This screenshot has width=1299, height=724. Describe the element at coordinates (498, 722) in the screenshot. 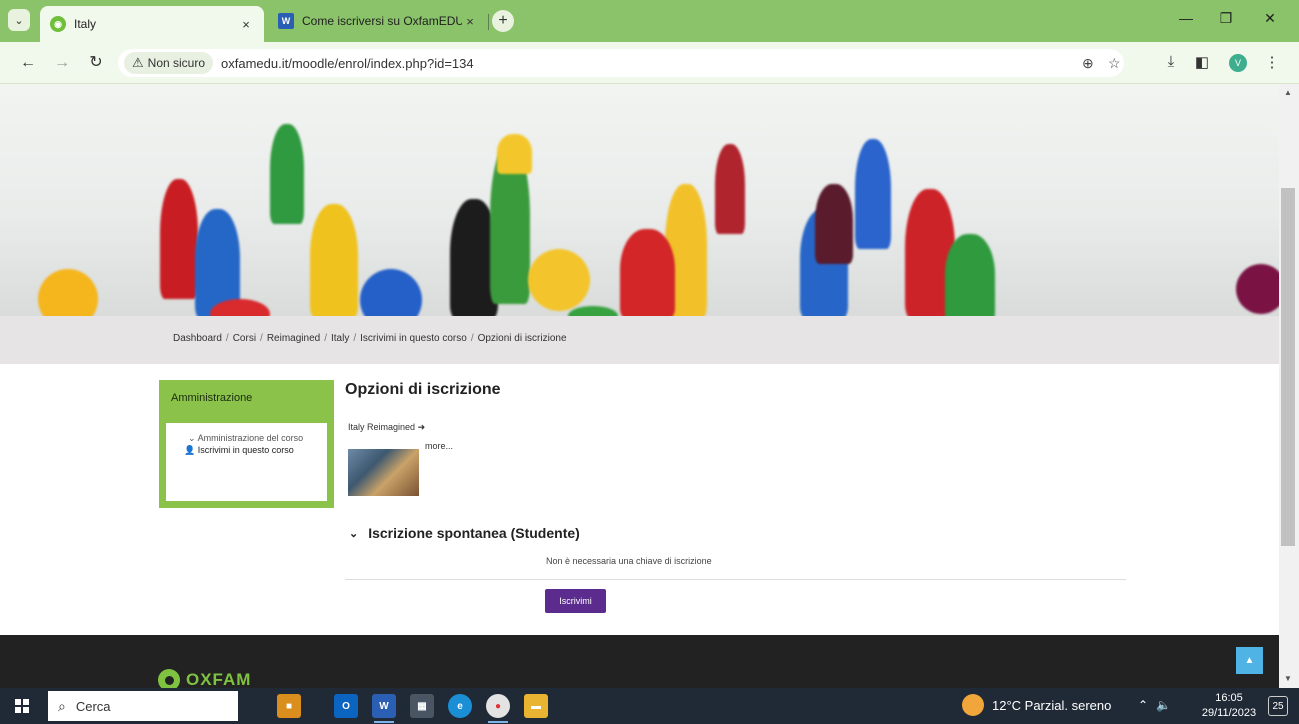

I see `chrome-active-indicator` at that location.